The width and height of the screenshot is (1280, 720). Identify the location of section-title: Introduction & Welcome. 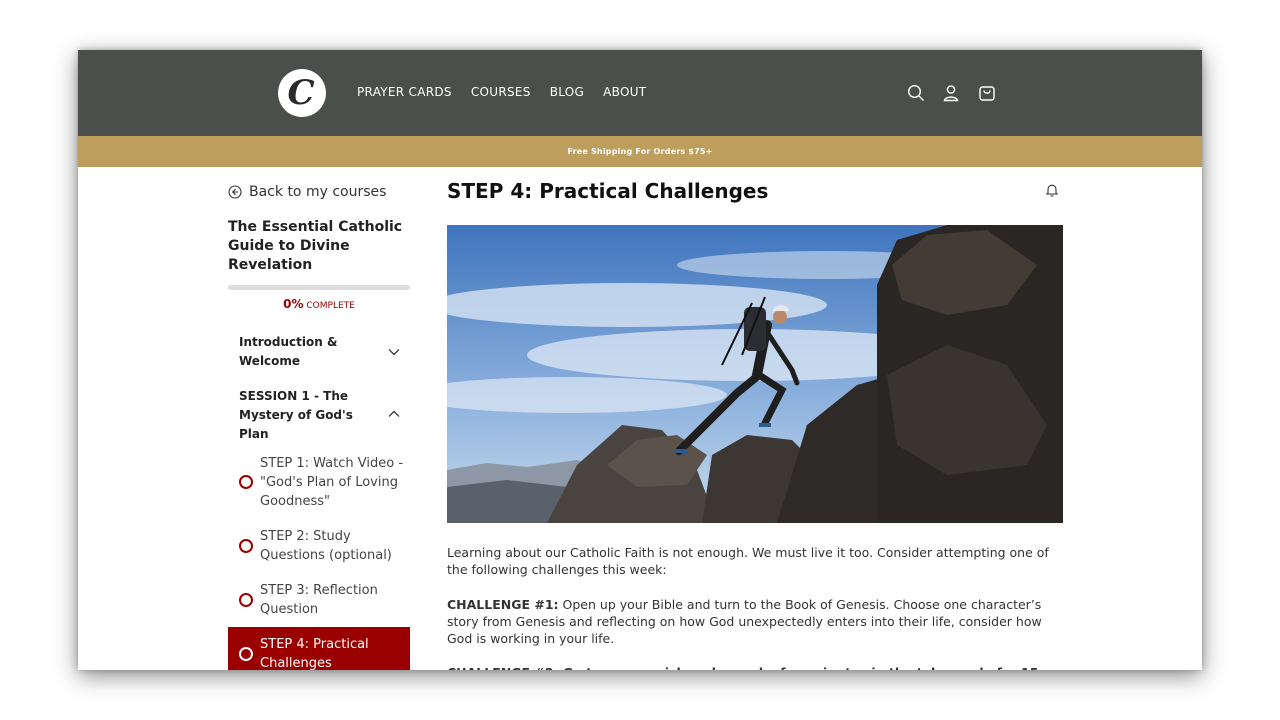
(288, 351).